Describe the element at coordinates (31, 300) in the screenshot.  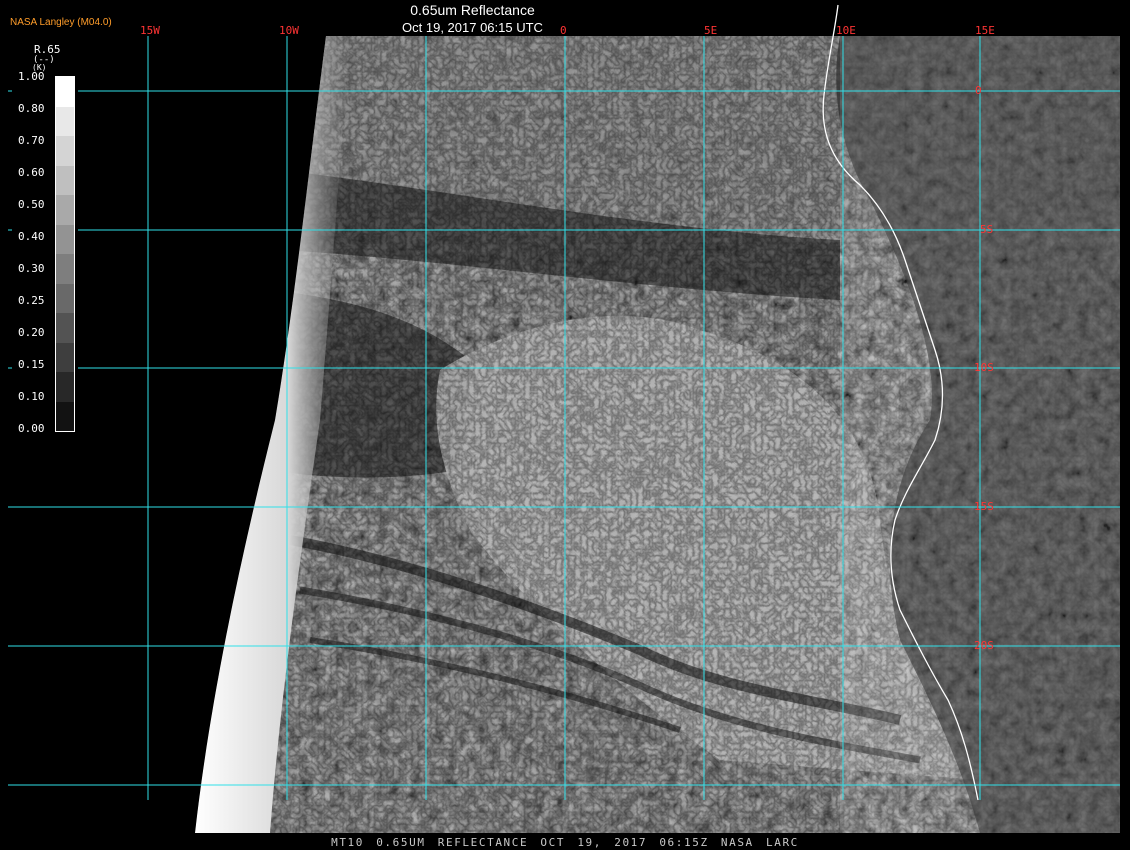
I see `legend-label: 0.25` at that location.